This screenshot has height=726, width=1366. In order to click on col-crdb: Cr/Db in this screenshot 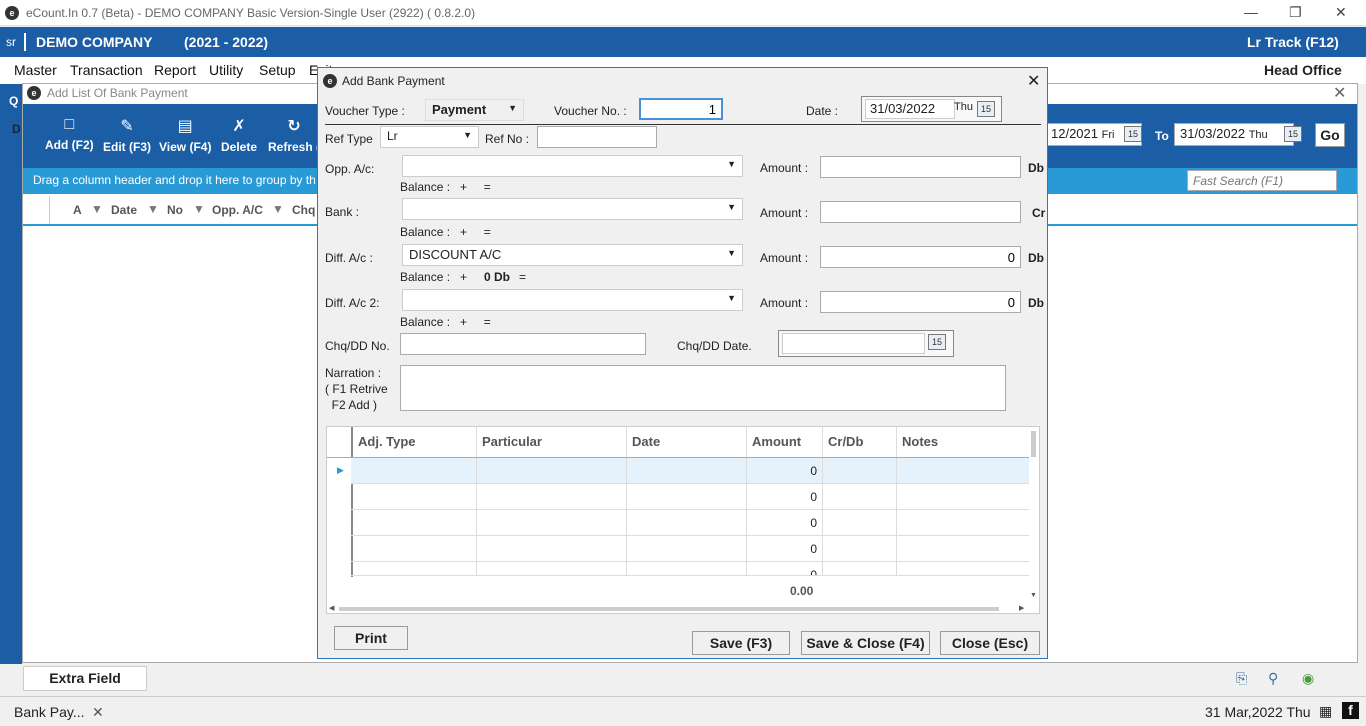, I will do `click(860, 442)`.